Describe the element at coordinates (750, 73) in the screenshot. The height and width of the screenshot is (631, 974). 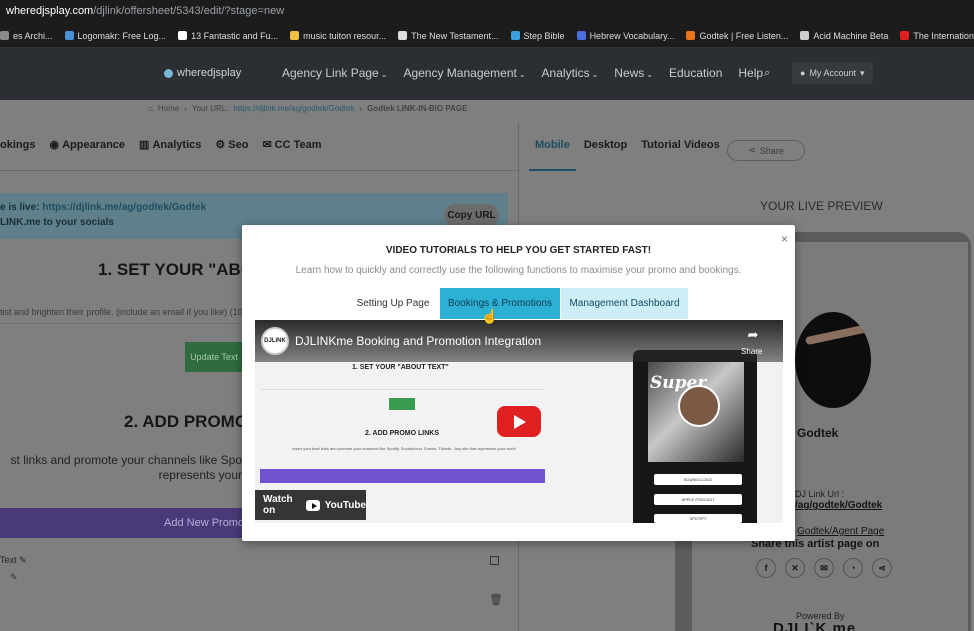
I see `nav-item-help: Help` at that location.